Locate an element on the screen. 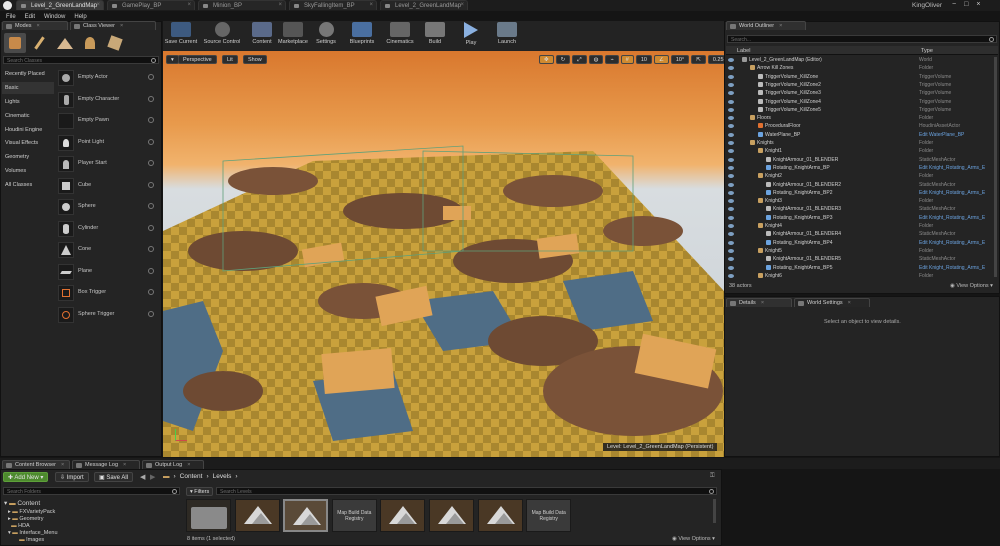  doc-tab-1: Level_2_GreenLandMap × is located at coordinates (60, 5).